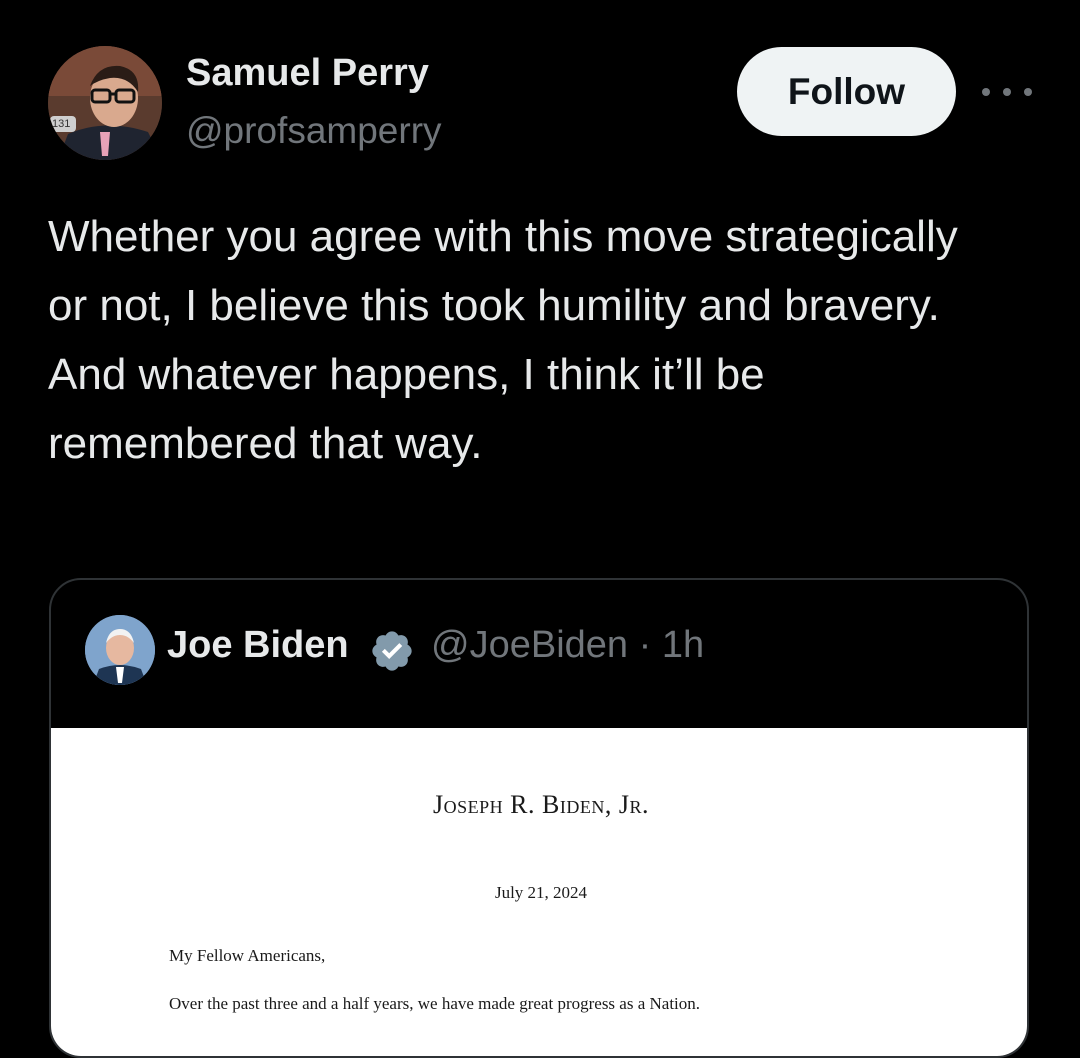  Describe the element at coordinates (120, 650) in the screenshot. I see `quoted-author-avatar` at that location.